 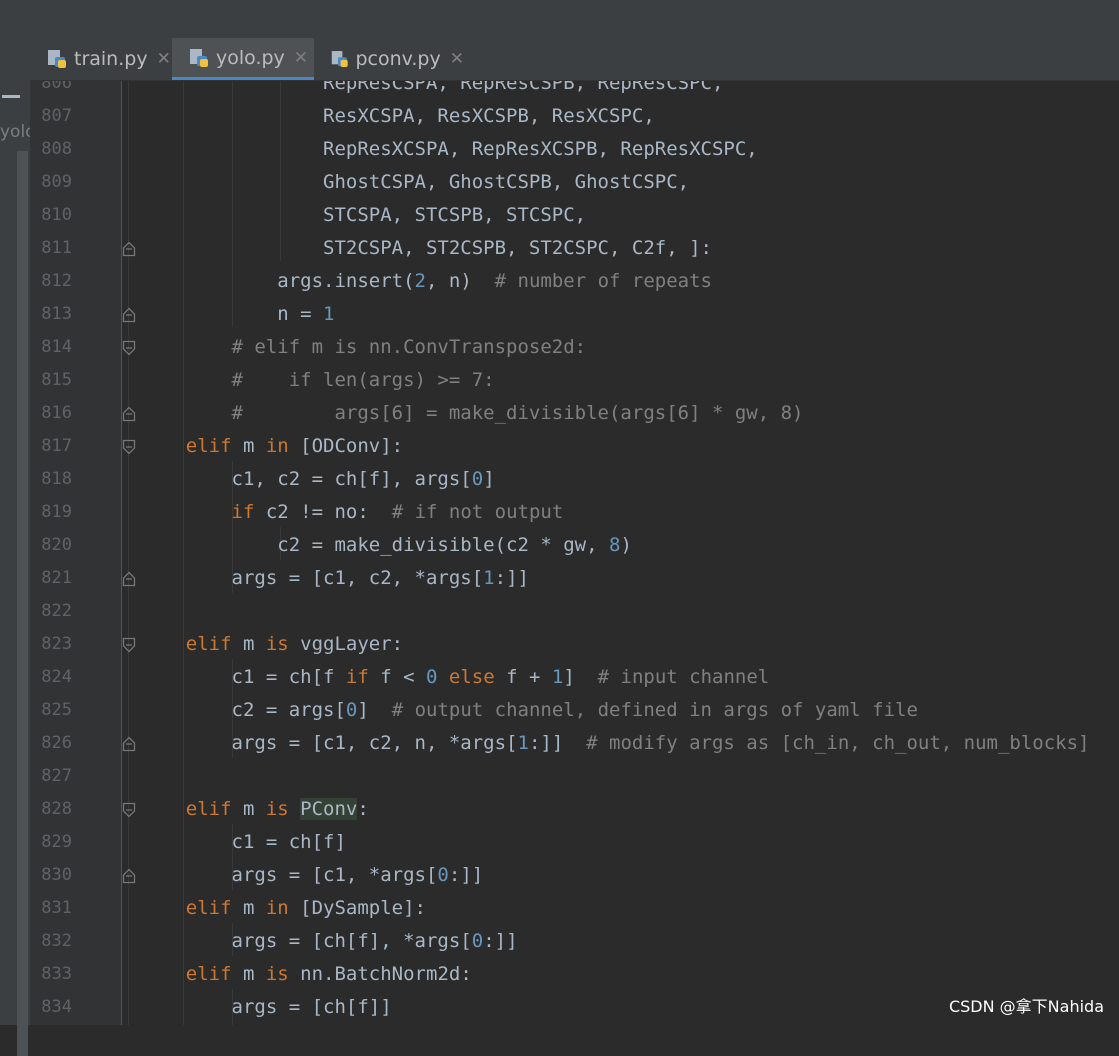 I want to click on tab-yolo-py: yolo.py ✕, so click(x=243, y=59).